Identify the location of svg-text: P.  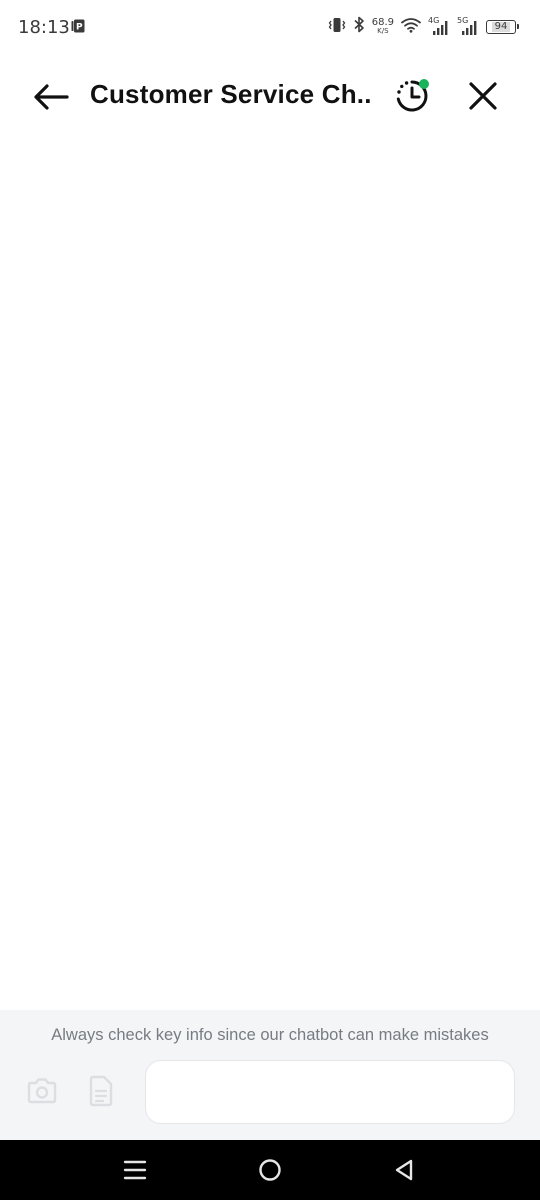
(79, 28).